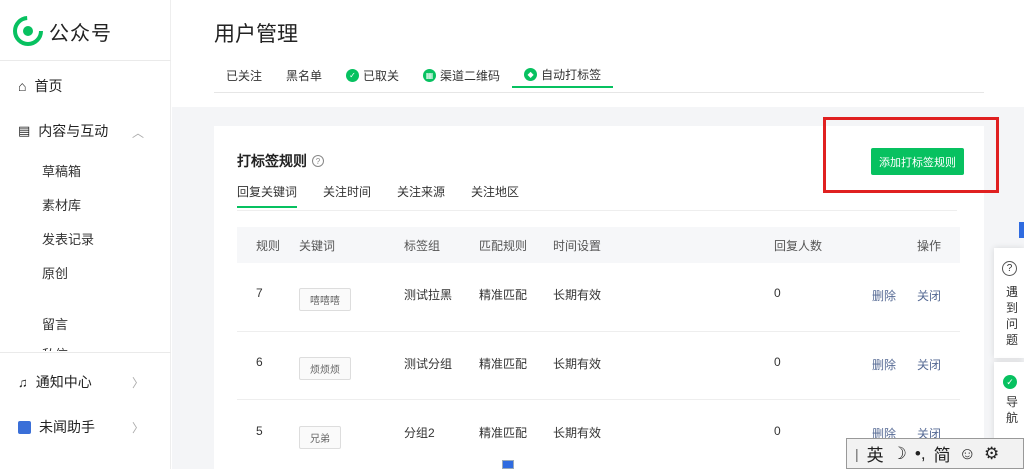 The height and width of the screenshot is (469, 1024). Describe the element at coordinates (430, 75) in the screenshot. I see `qrcode-icon: ▦` at that location.